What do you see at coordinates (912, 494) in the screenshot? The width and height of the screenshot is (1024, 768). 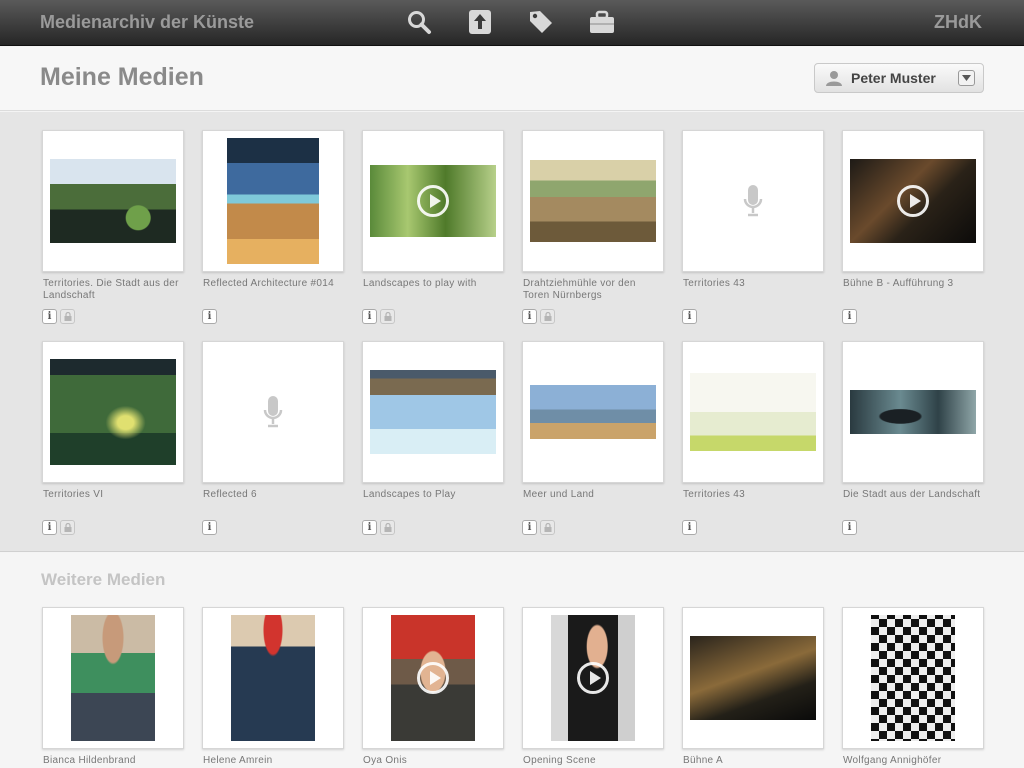 I see `media-caption: Die Stadt aus der Landschaft` at bounding box center [912, 494].